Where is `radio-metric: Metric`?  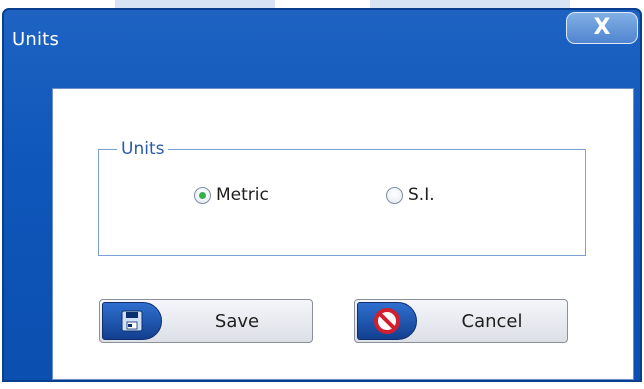 radio-metric: Metric is located at coordinates (231, 195).